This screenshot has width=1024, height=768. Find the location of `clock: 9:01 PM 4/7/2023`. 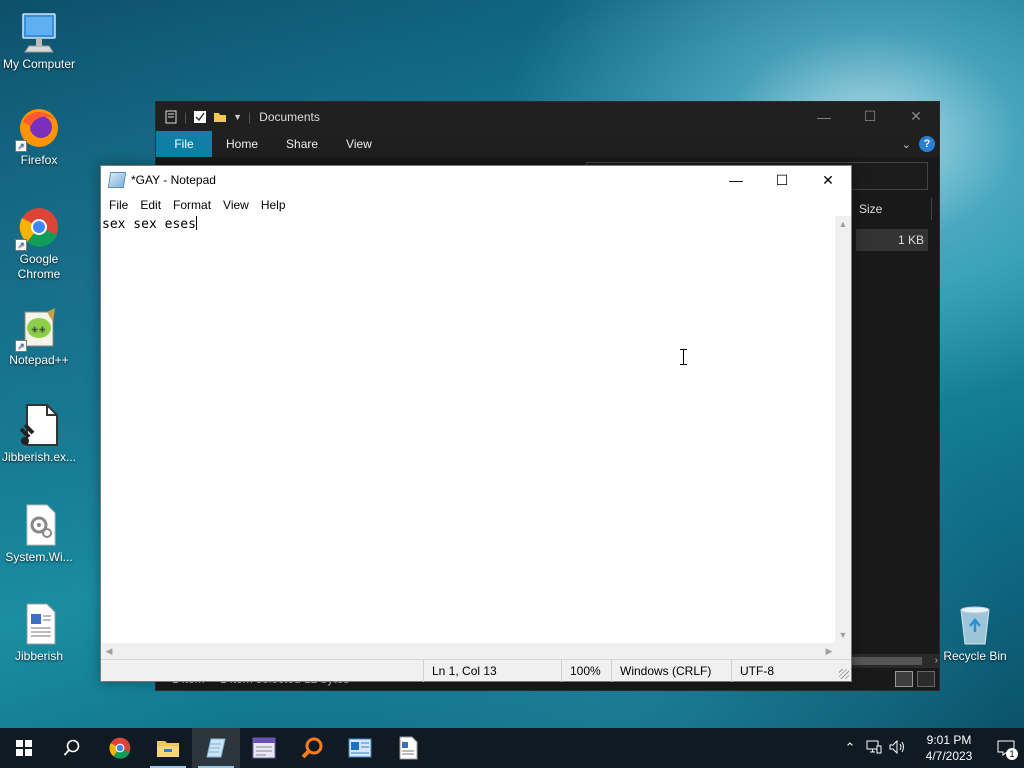

clock: 9:01 PM 4/7/2023 is located at coordinates (949, 748).